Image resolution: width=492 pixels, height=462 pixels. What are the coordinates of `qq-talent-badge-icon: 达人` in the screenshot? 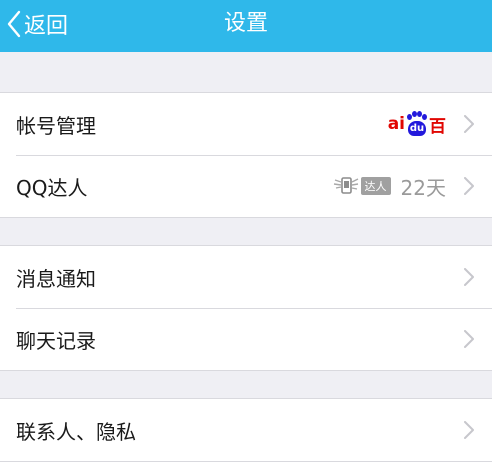 It's located at (362, 186).